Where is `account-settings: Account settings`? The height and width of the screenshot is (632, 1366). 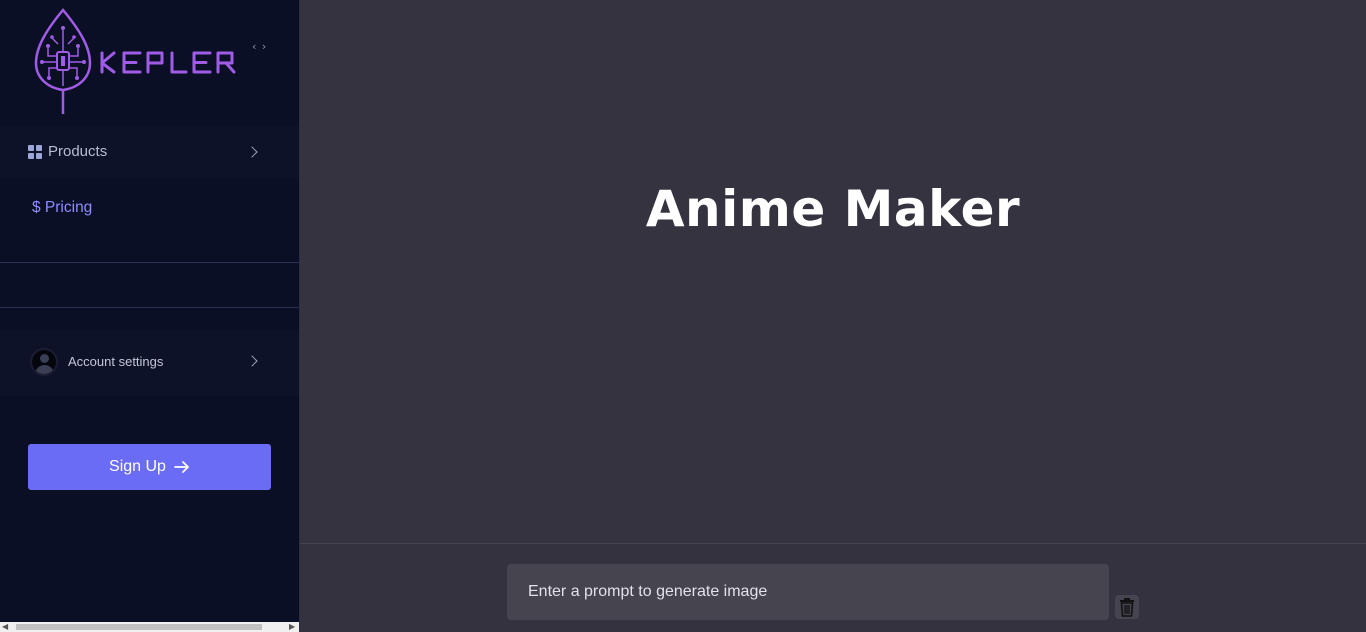 account-settings: Account settings is located at coordinates (149, 363).